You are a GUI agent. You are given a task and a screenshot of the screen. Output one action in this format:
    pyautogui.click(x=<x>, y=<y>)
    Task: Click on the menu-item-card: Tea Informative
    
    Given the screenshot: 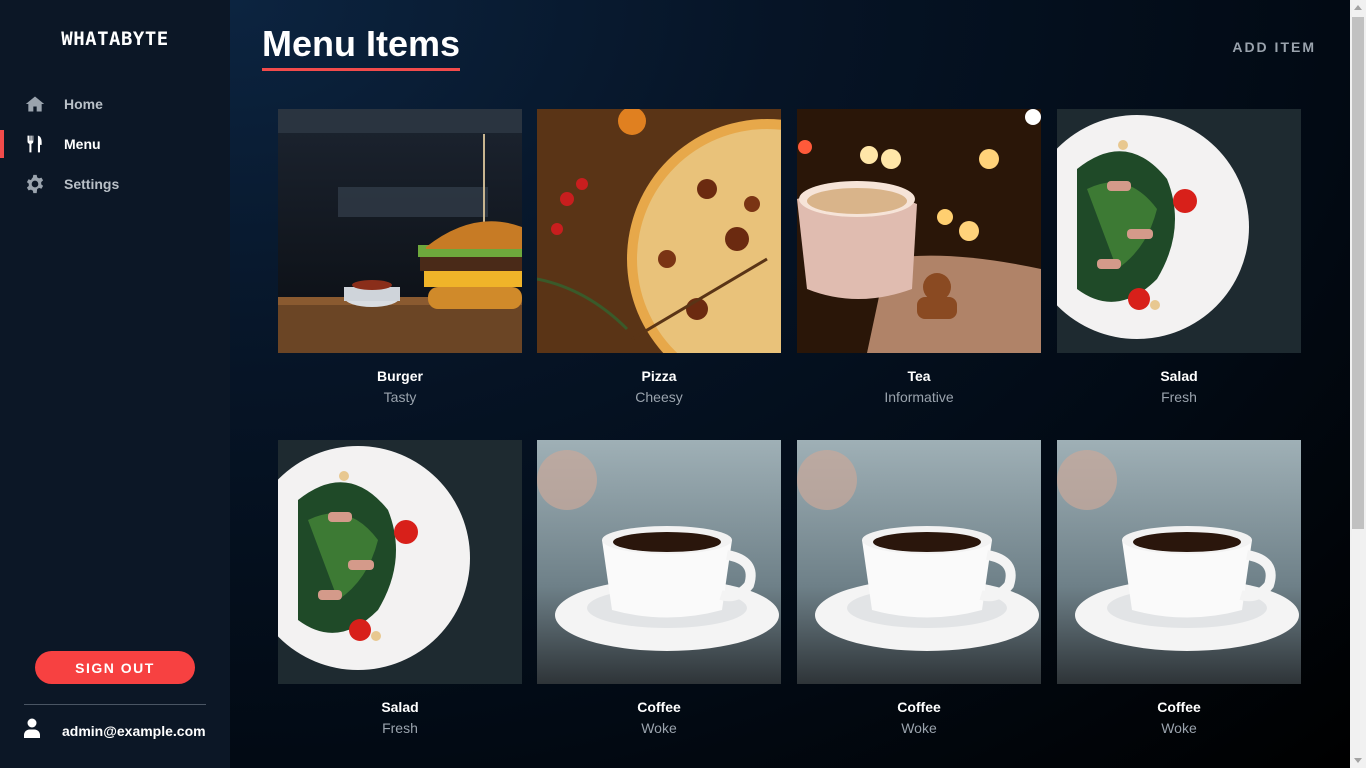 What is the action you would take?
    pyautogui.click(x=919, y=257)
    